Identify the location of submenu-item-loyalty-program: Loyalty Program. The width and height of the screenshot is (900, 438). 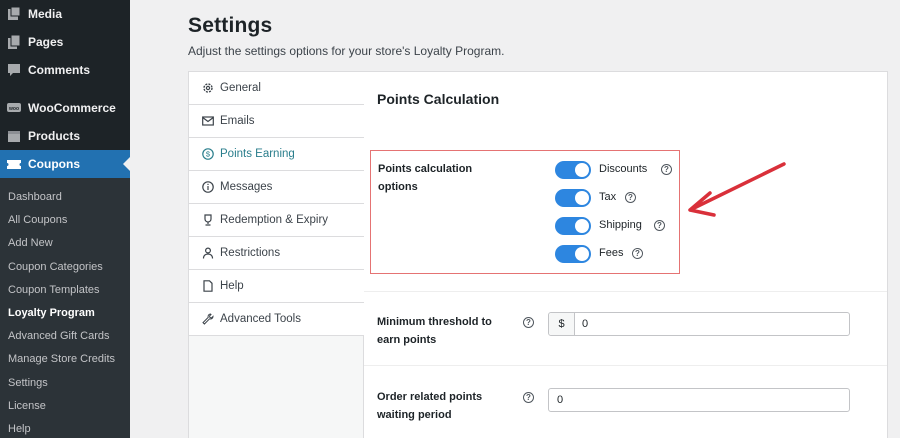
(51, 313).